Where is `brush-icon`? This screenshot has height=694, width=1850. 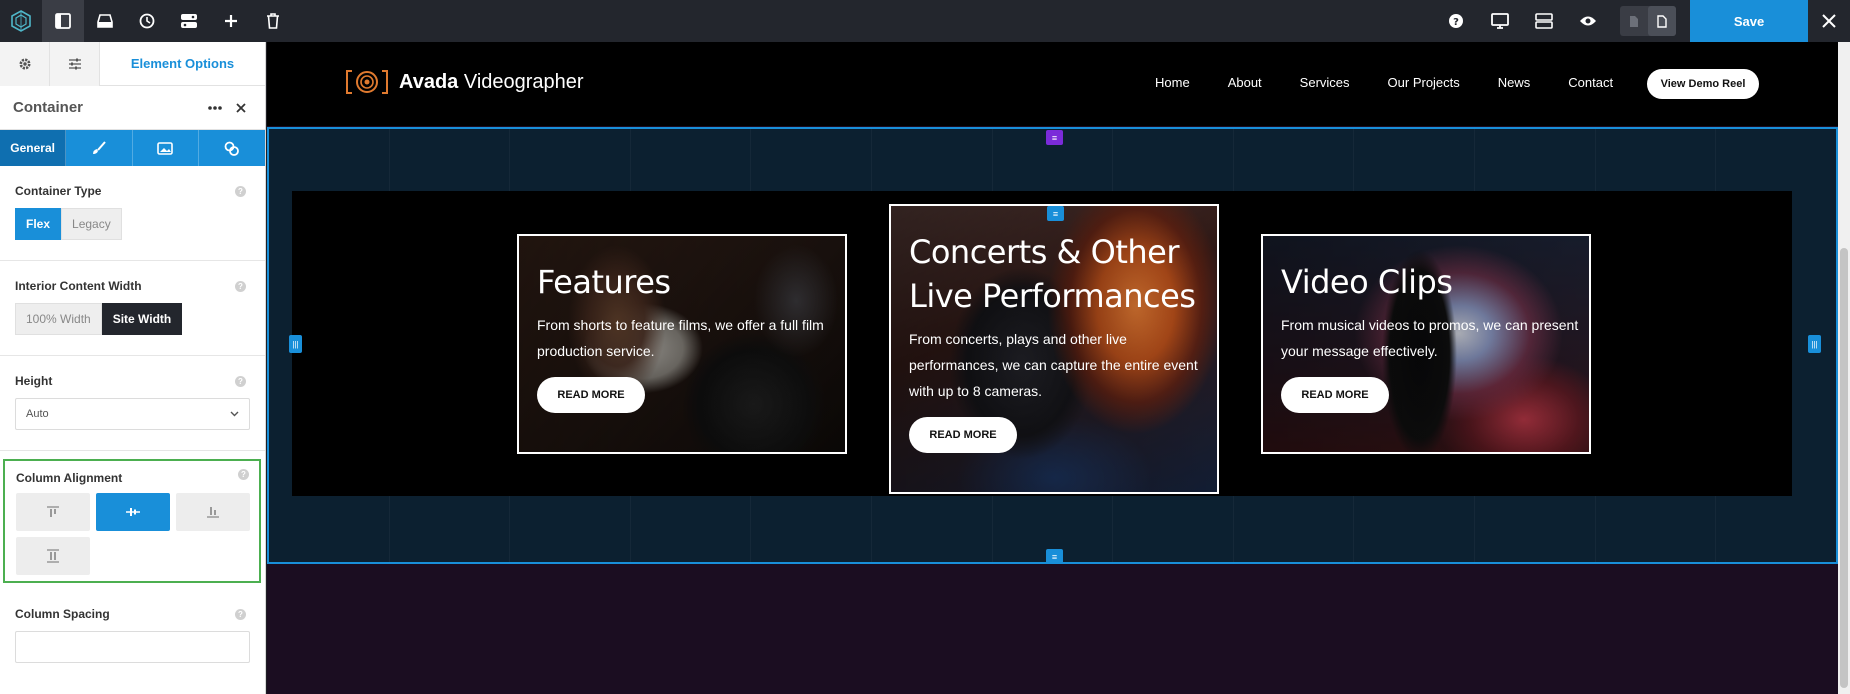
brush-icon is located at coordinates (99, 148).